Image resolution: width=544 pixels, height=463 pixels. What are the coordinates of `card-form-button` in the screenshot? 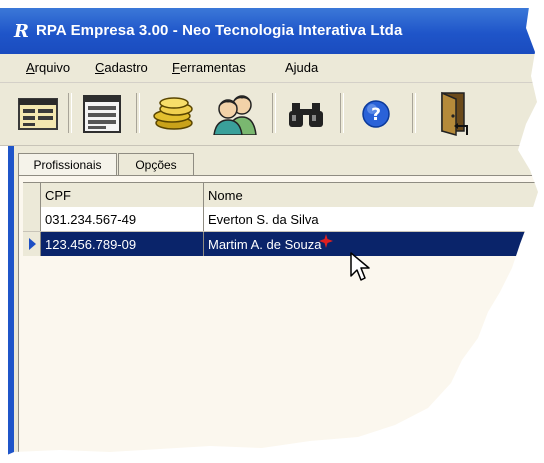 It's located at (38, 114).